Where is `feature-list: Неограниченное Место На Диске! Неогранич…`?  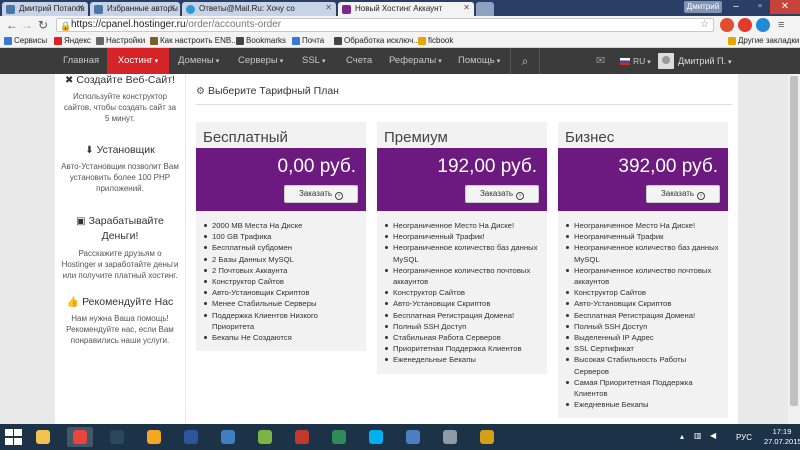
feature-list: Неограниченное Место На Диске! Неогранич… is located at coordinates (643, 314).